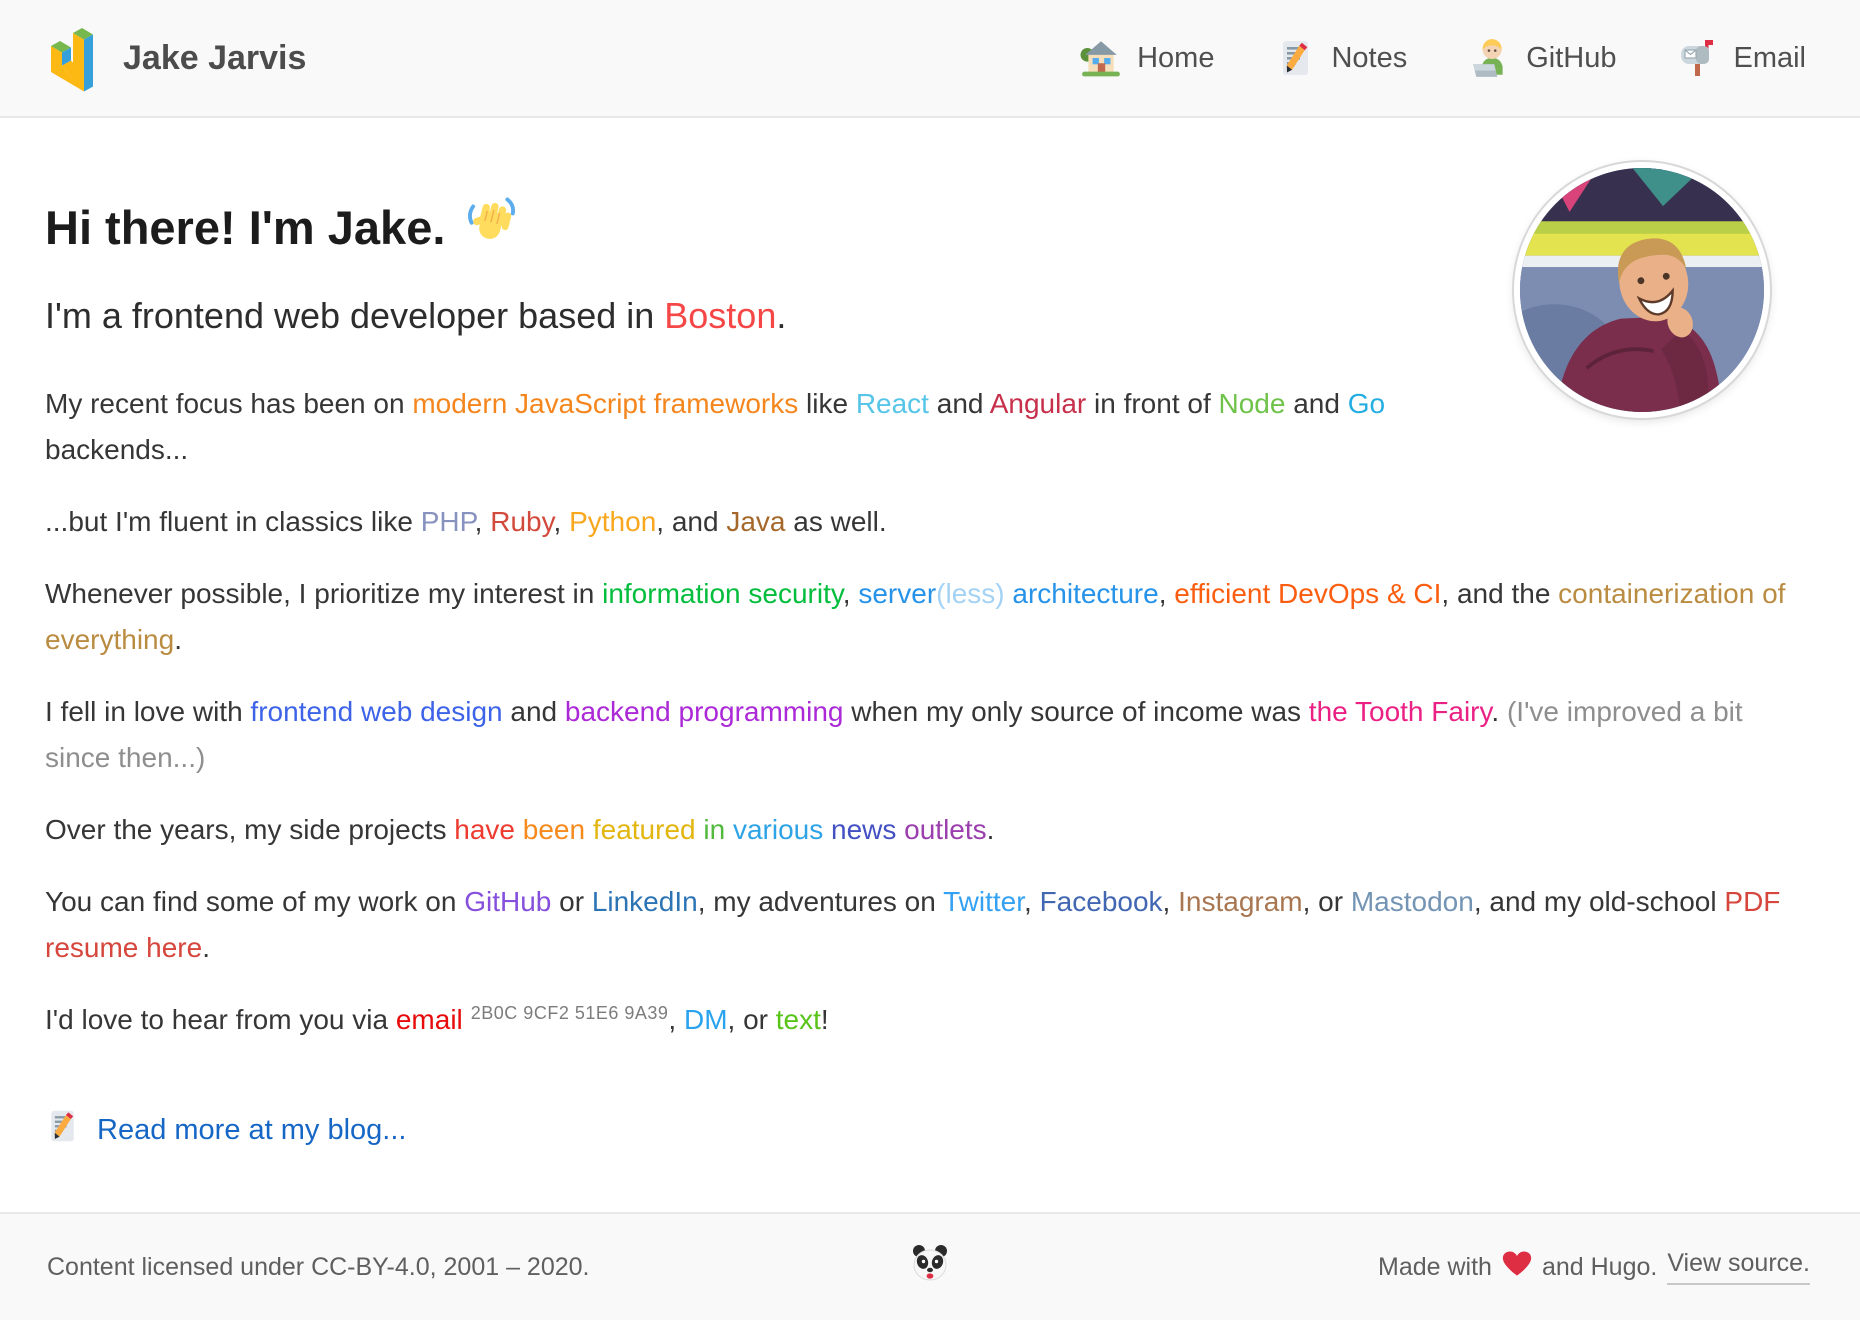  I want to click on serverless-less-link: (less), so click(970, 593).